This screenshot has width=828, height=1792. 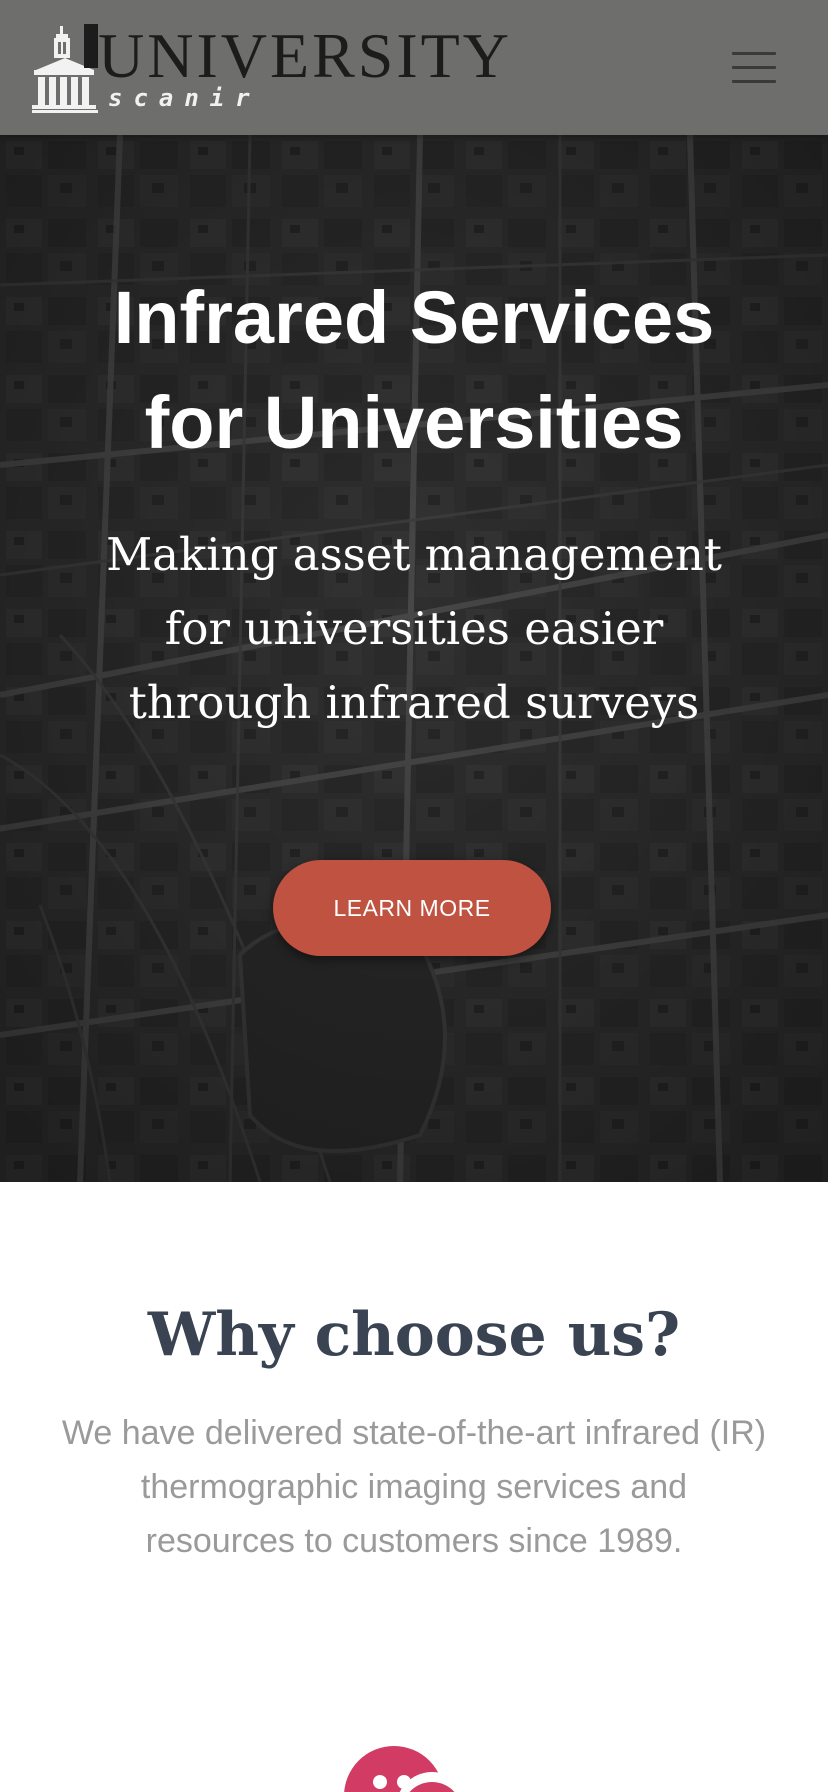 What do you see at coordinates (65, 68) in the screenshot?
I see `university-building-icon` at bounding box center [65, 68].